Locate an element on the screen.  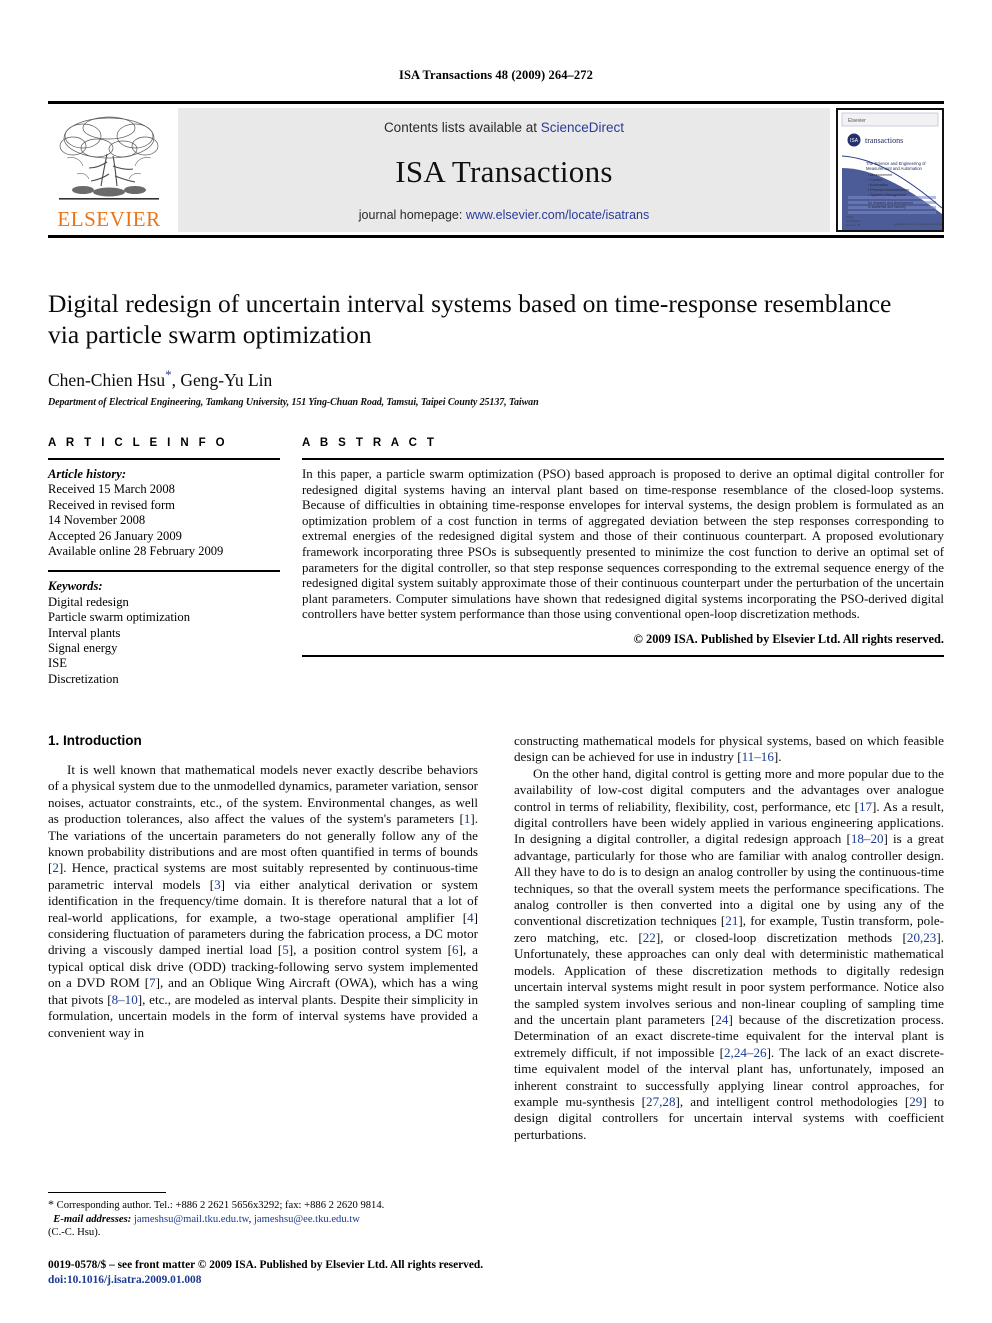
footnote-star: * is located at coordinates (51, 1204).